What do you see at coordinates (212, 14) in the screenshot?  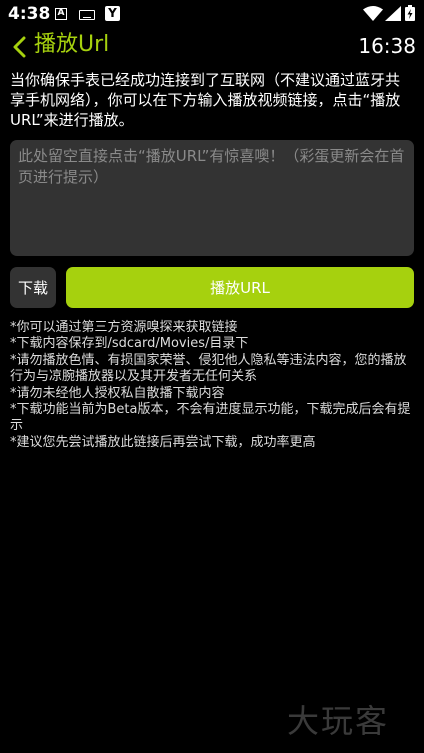 I see `status-bar: 4:38 A Y` at bounding box center [212, 14].